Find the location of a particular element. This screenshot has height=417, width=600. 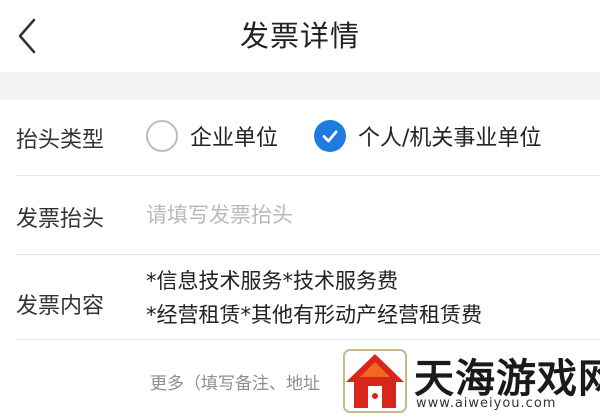

section-gap is located at coordinates (300, 86).